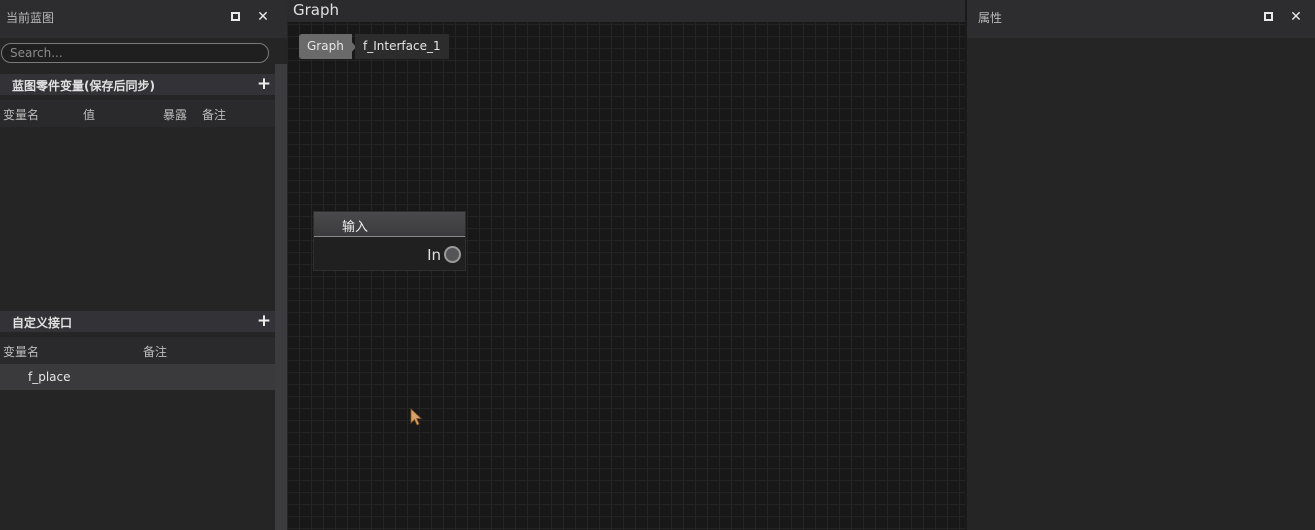 This screenshot has width=1315, height=530. I want to click on panel-title: 属性, so click(990, 18).